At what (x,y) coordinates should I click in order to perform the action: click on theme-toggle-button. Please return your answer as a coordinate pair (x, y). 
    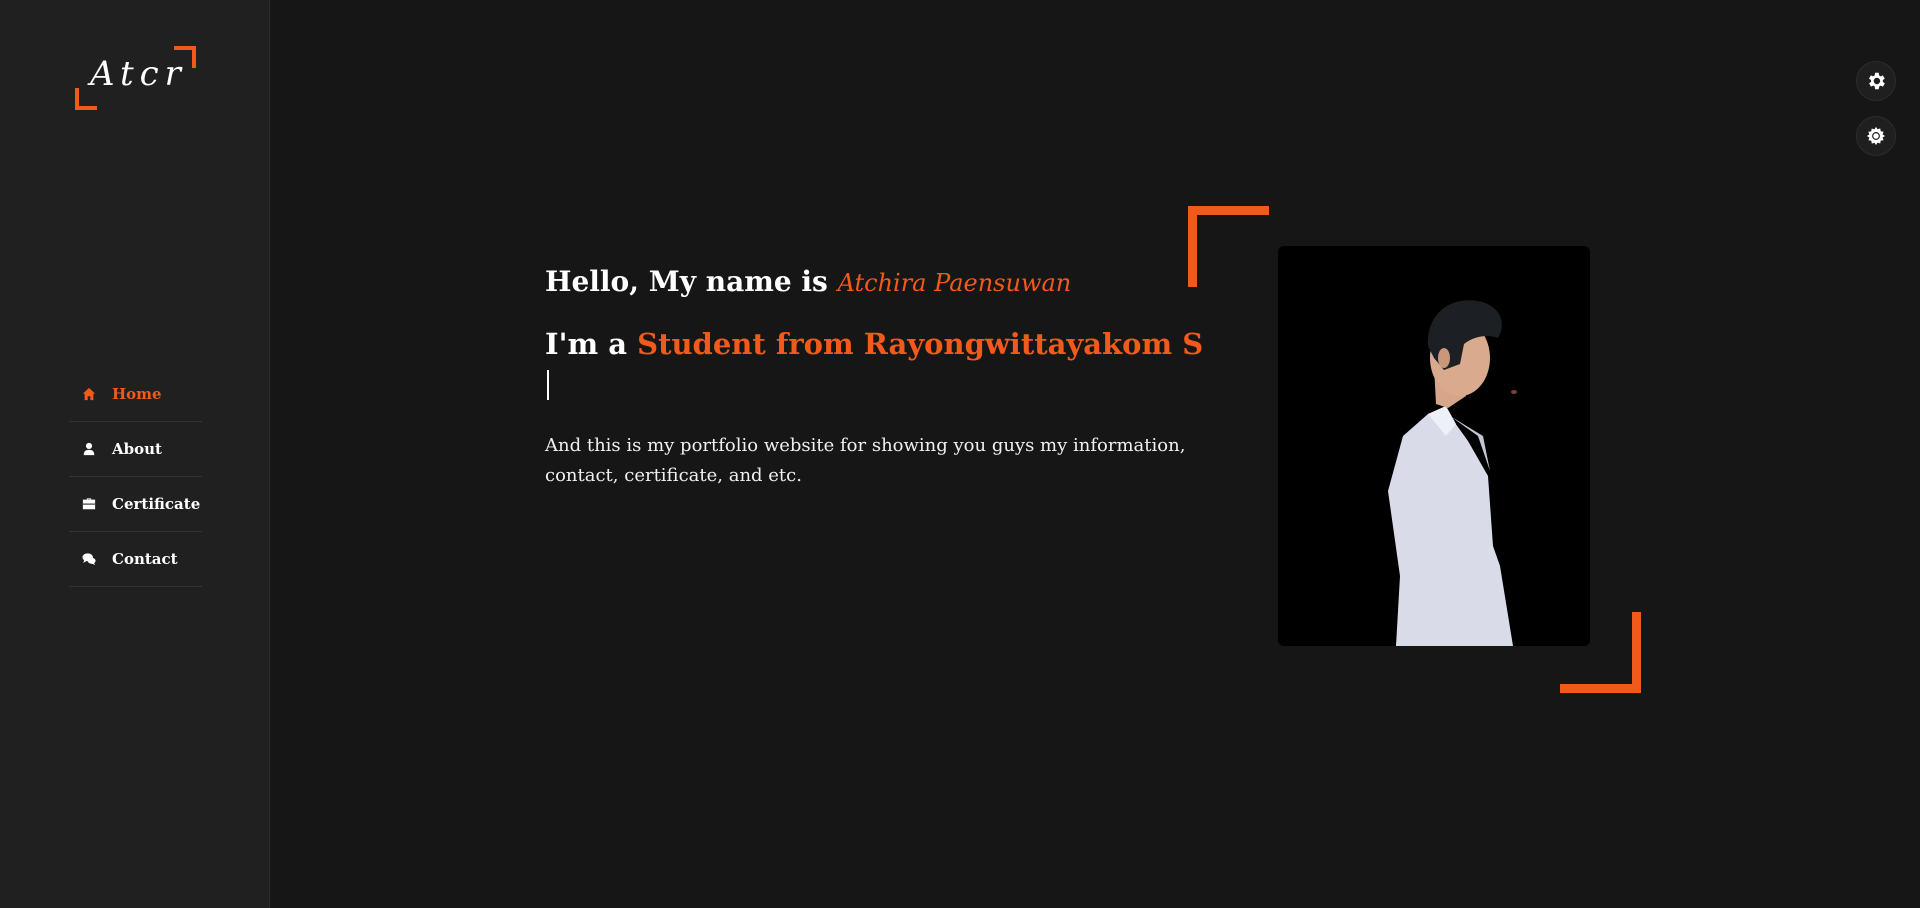
    Looking at the image, I should click on (1876, 136).